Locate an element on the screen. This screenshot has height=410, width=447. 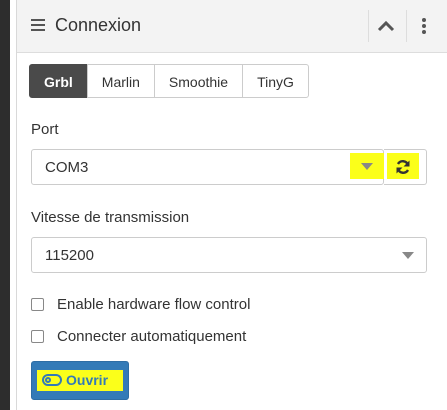
auto-connect-option: Connecter automatiquement is located at coordinates (138, 336).